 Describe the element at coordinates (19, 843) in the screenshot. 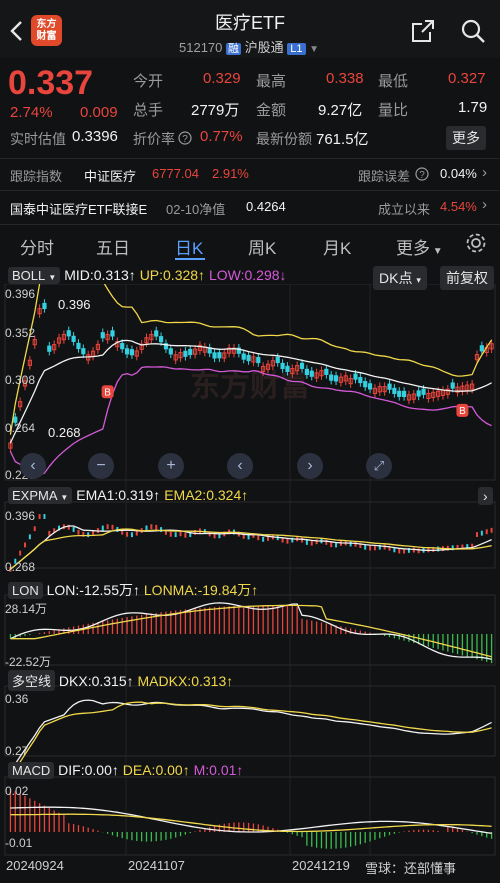

I see `macd-y-bottom: -0.01` at that location.